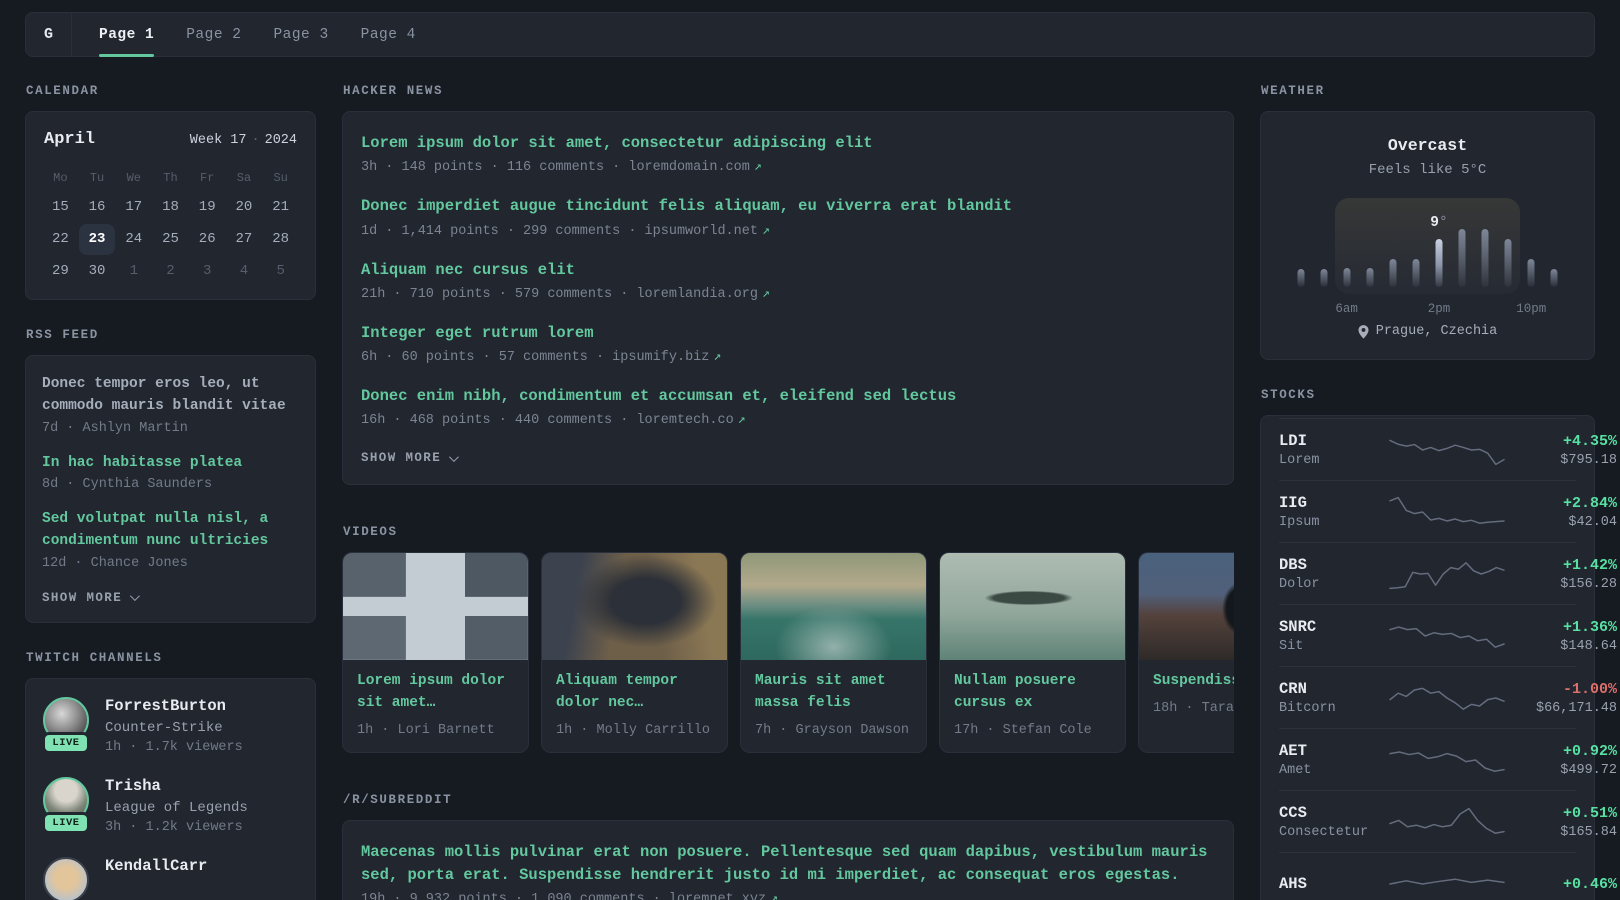 Image resolution: width=1620 pixels, height=900 pixels. I want to click on calendar-day-cell: 4, so click(244, 271).